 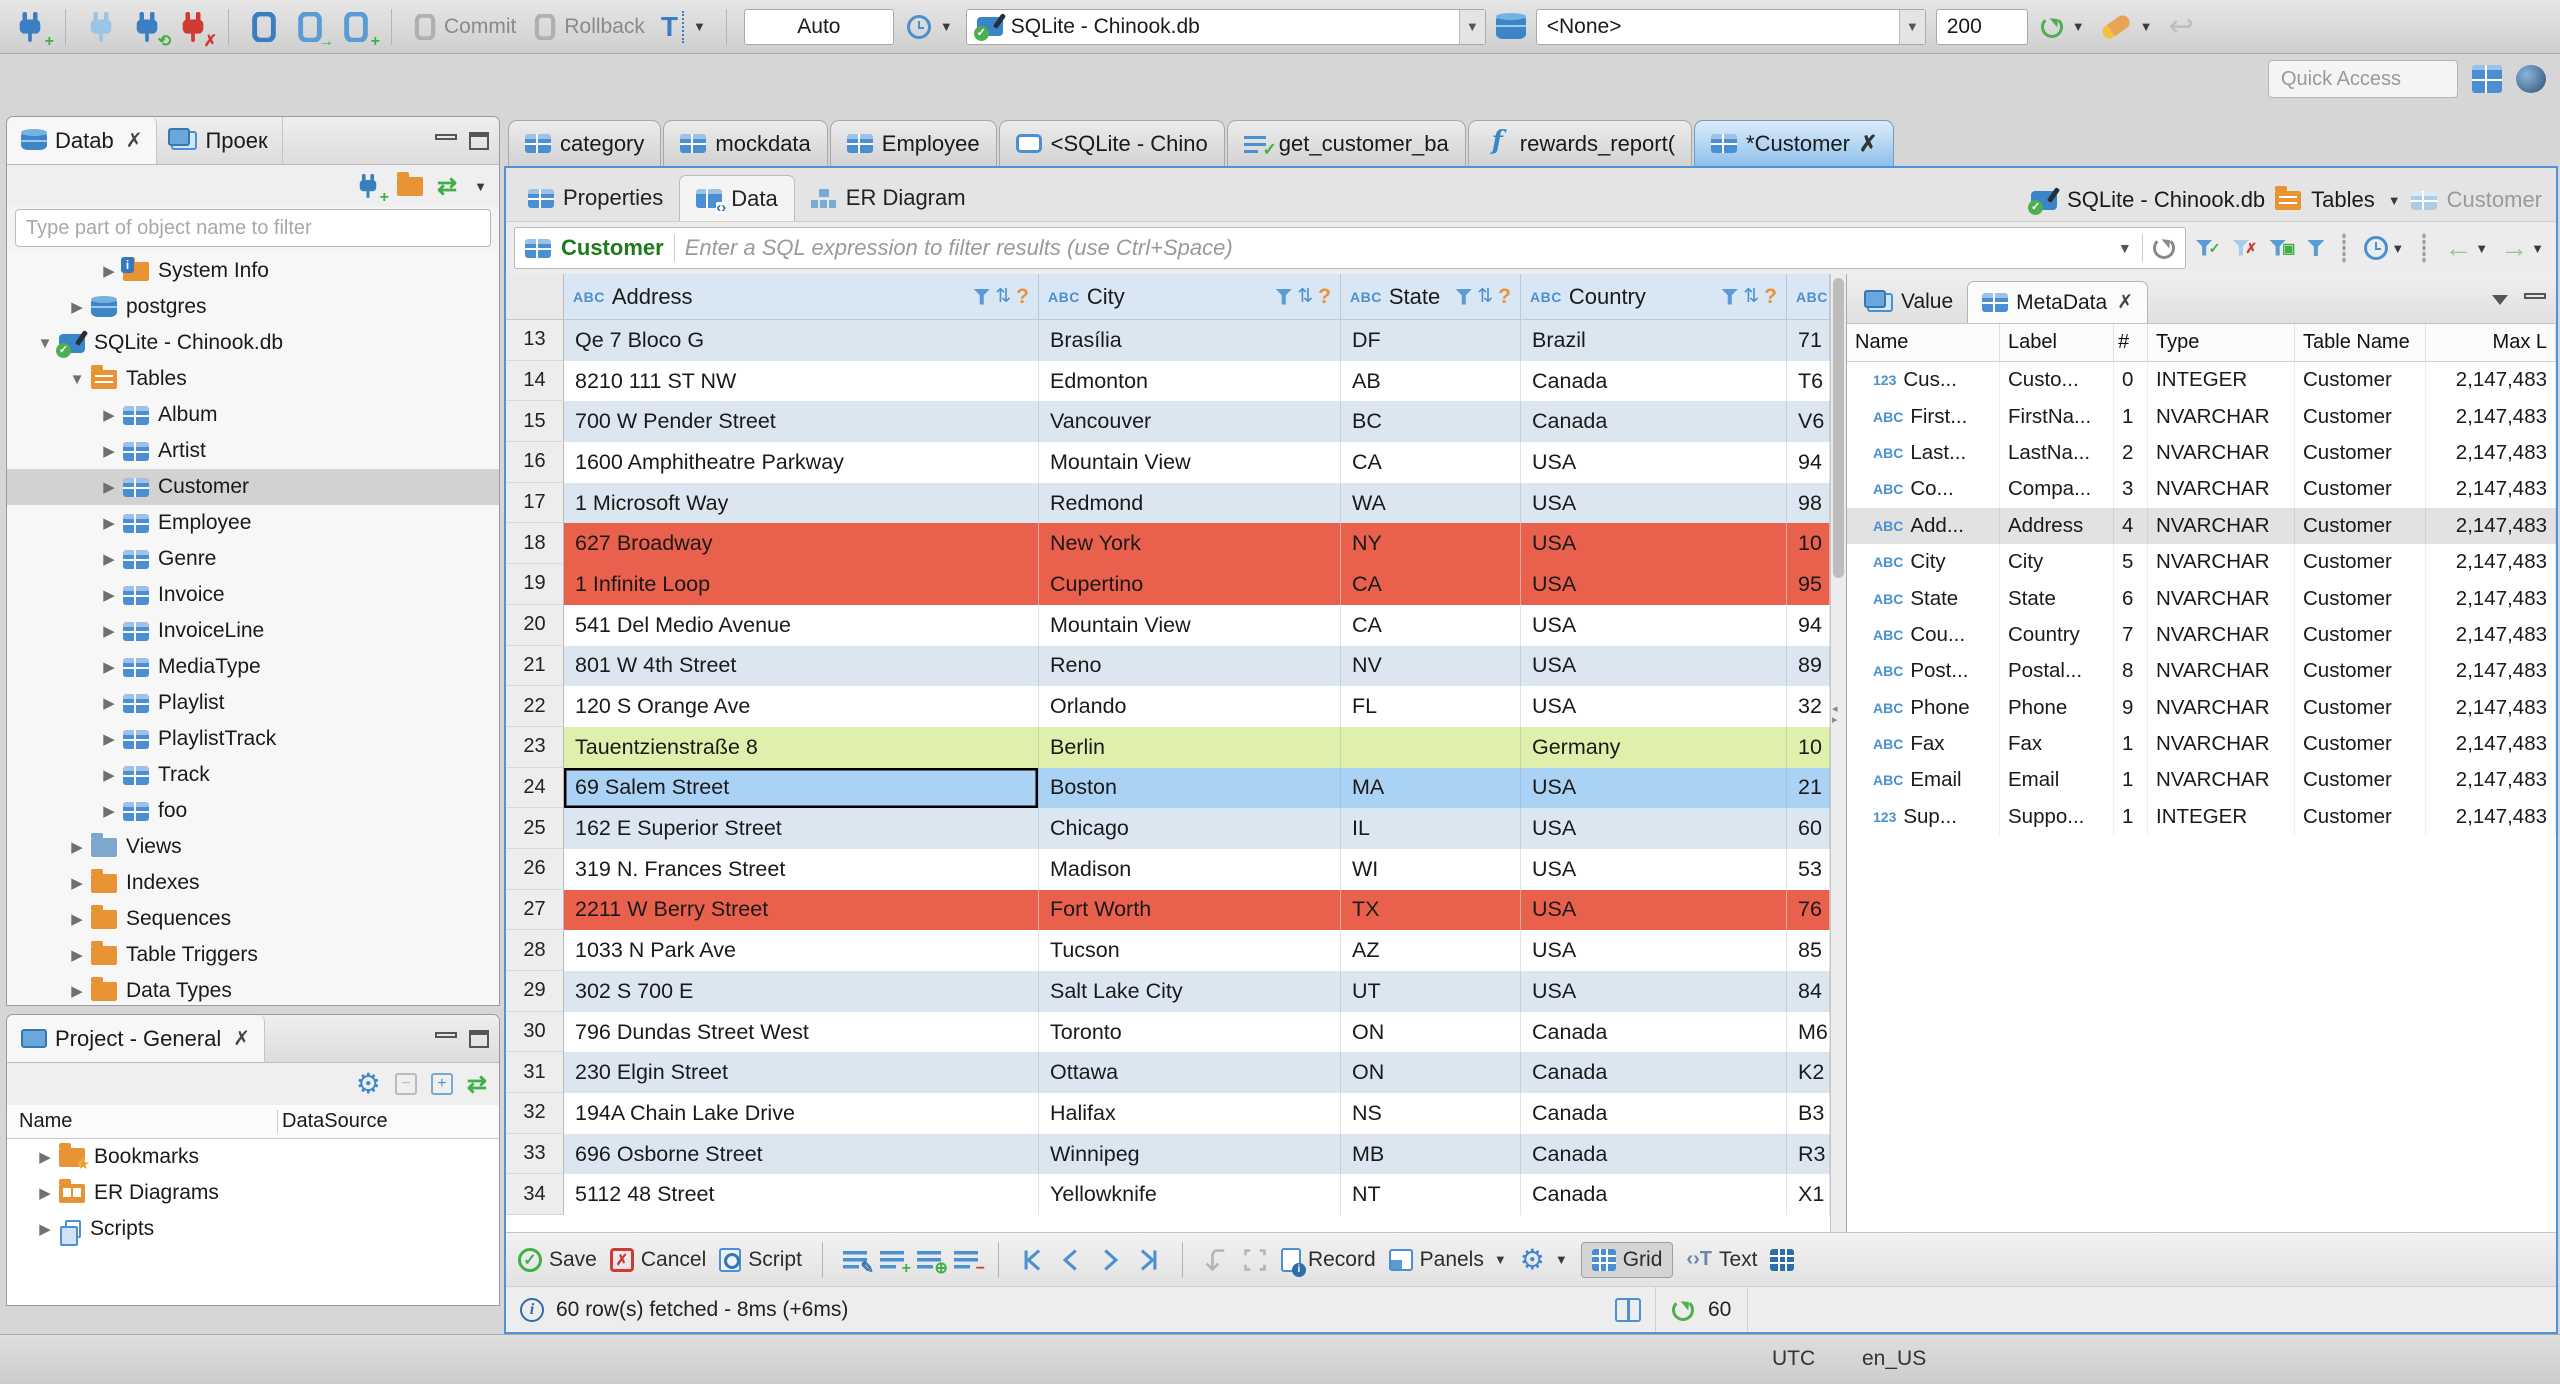 I want to click on cell-address: 69 Salem Street, so click(x=801, y=788).